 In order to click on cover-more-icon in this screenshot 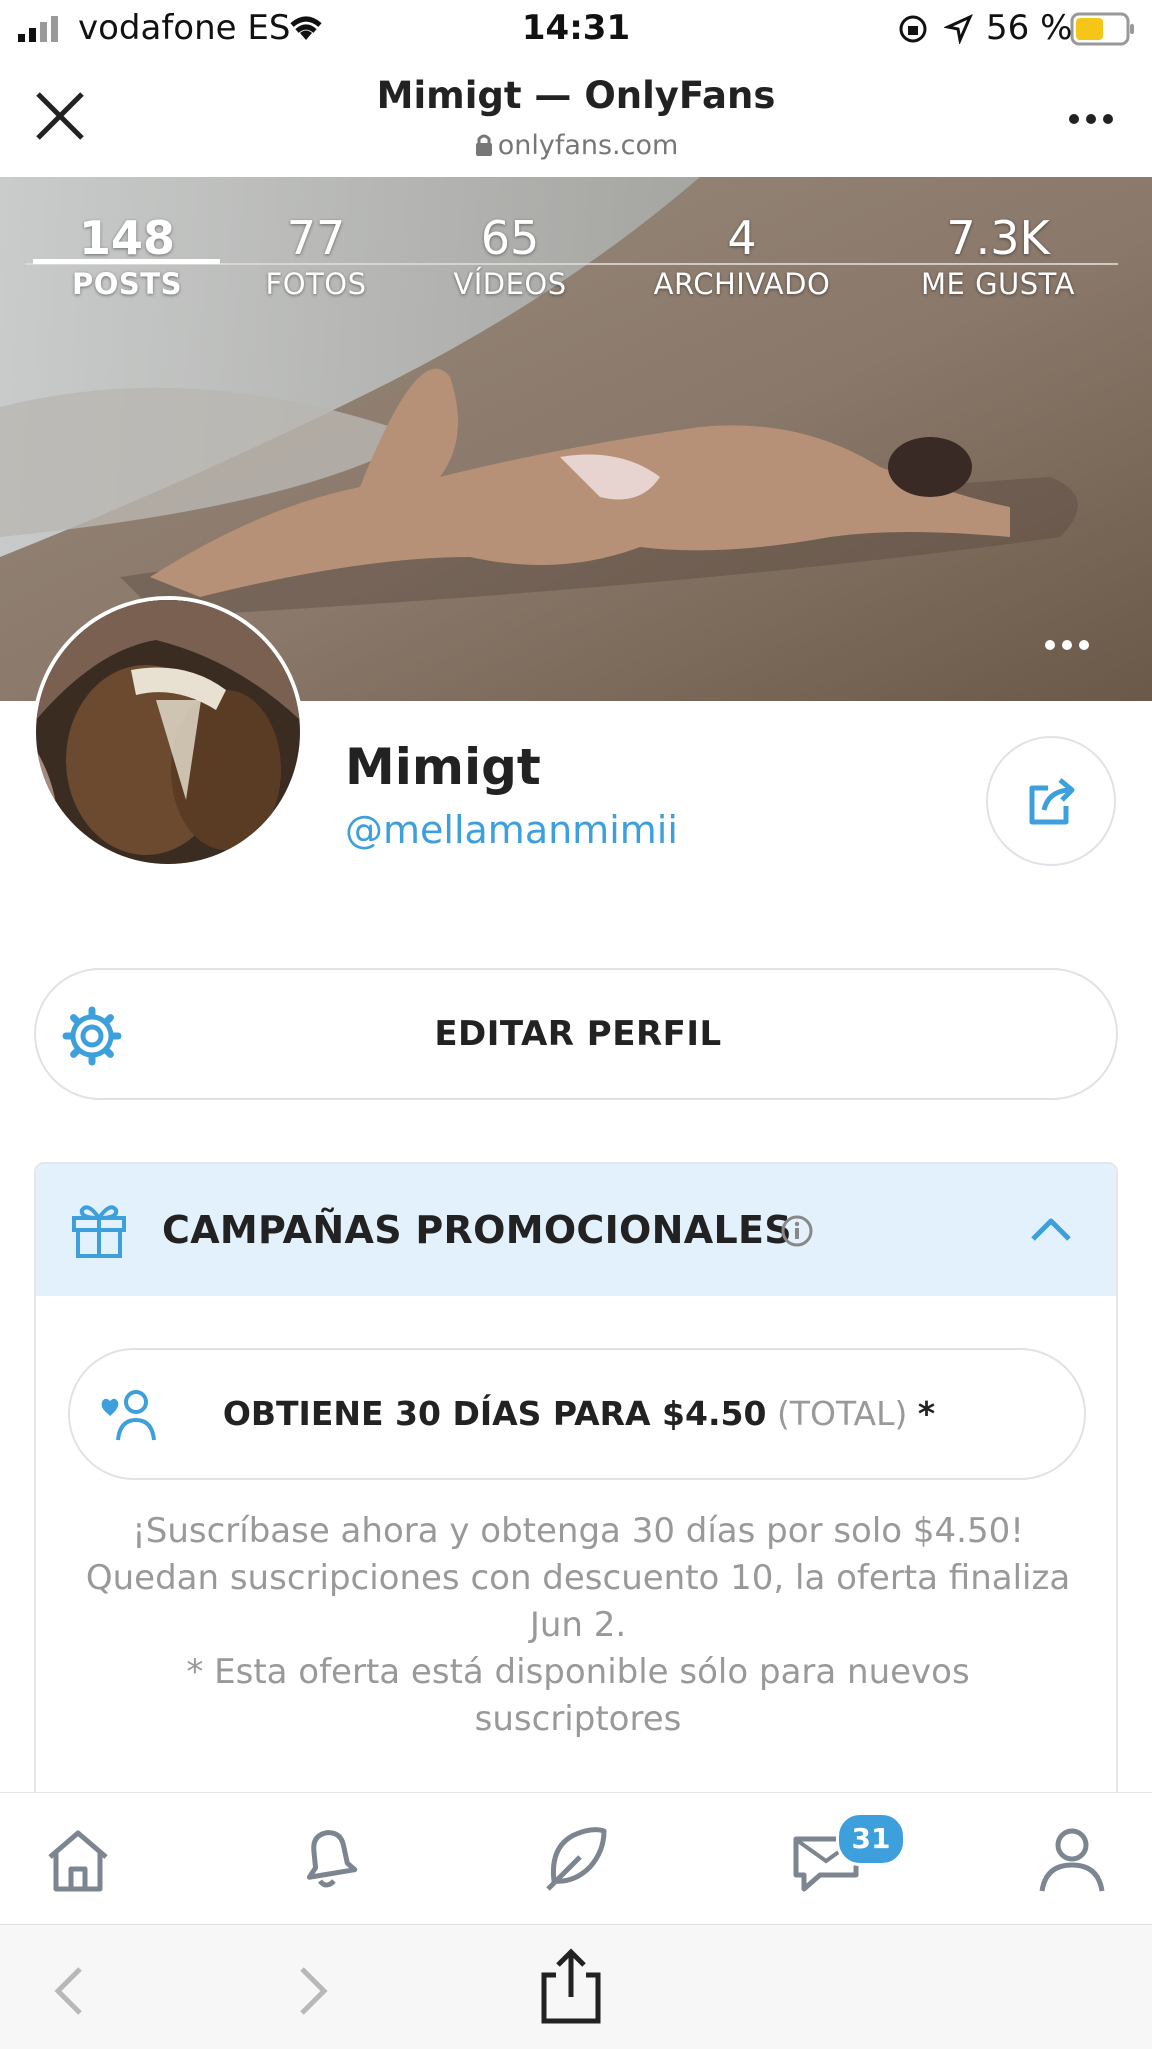, I will do `click(1067, 645)`.